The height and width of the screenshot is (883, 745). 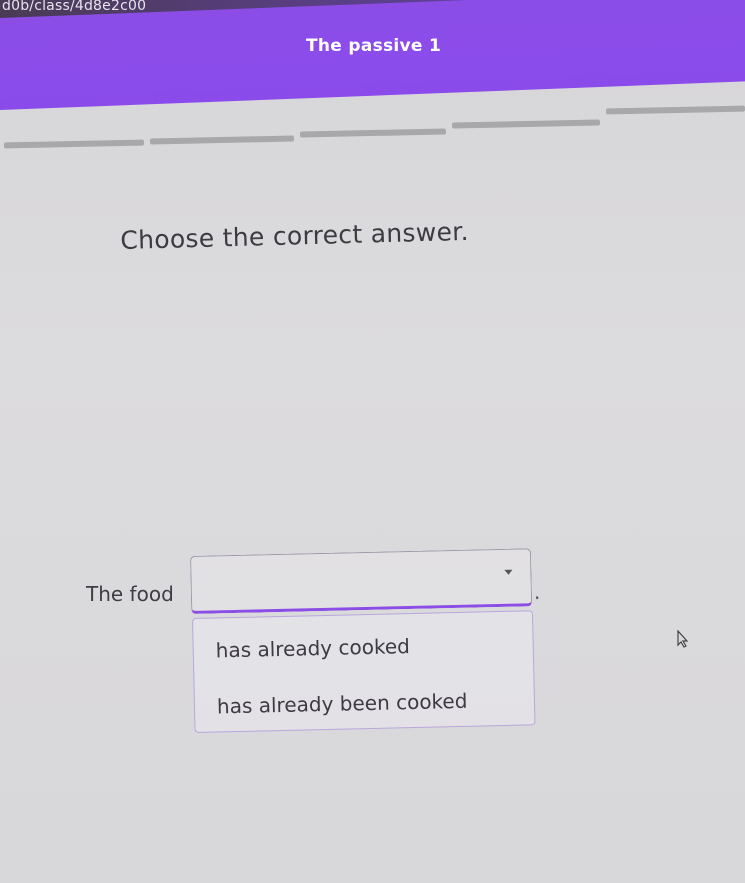 What do you see at coordinates (74, 7) in the screenshot?
I see `url-text: d0b/class/4d8e2c00` at bounding box center [74, 7].